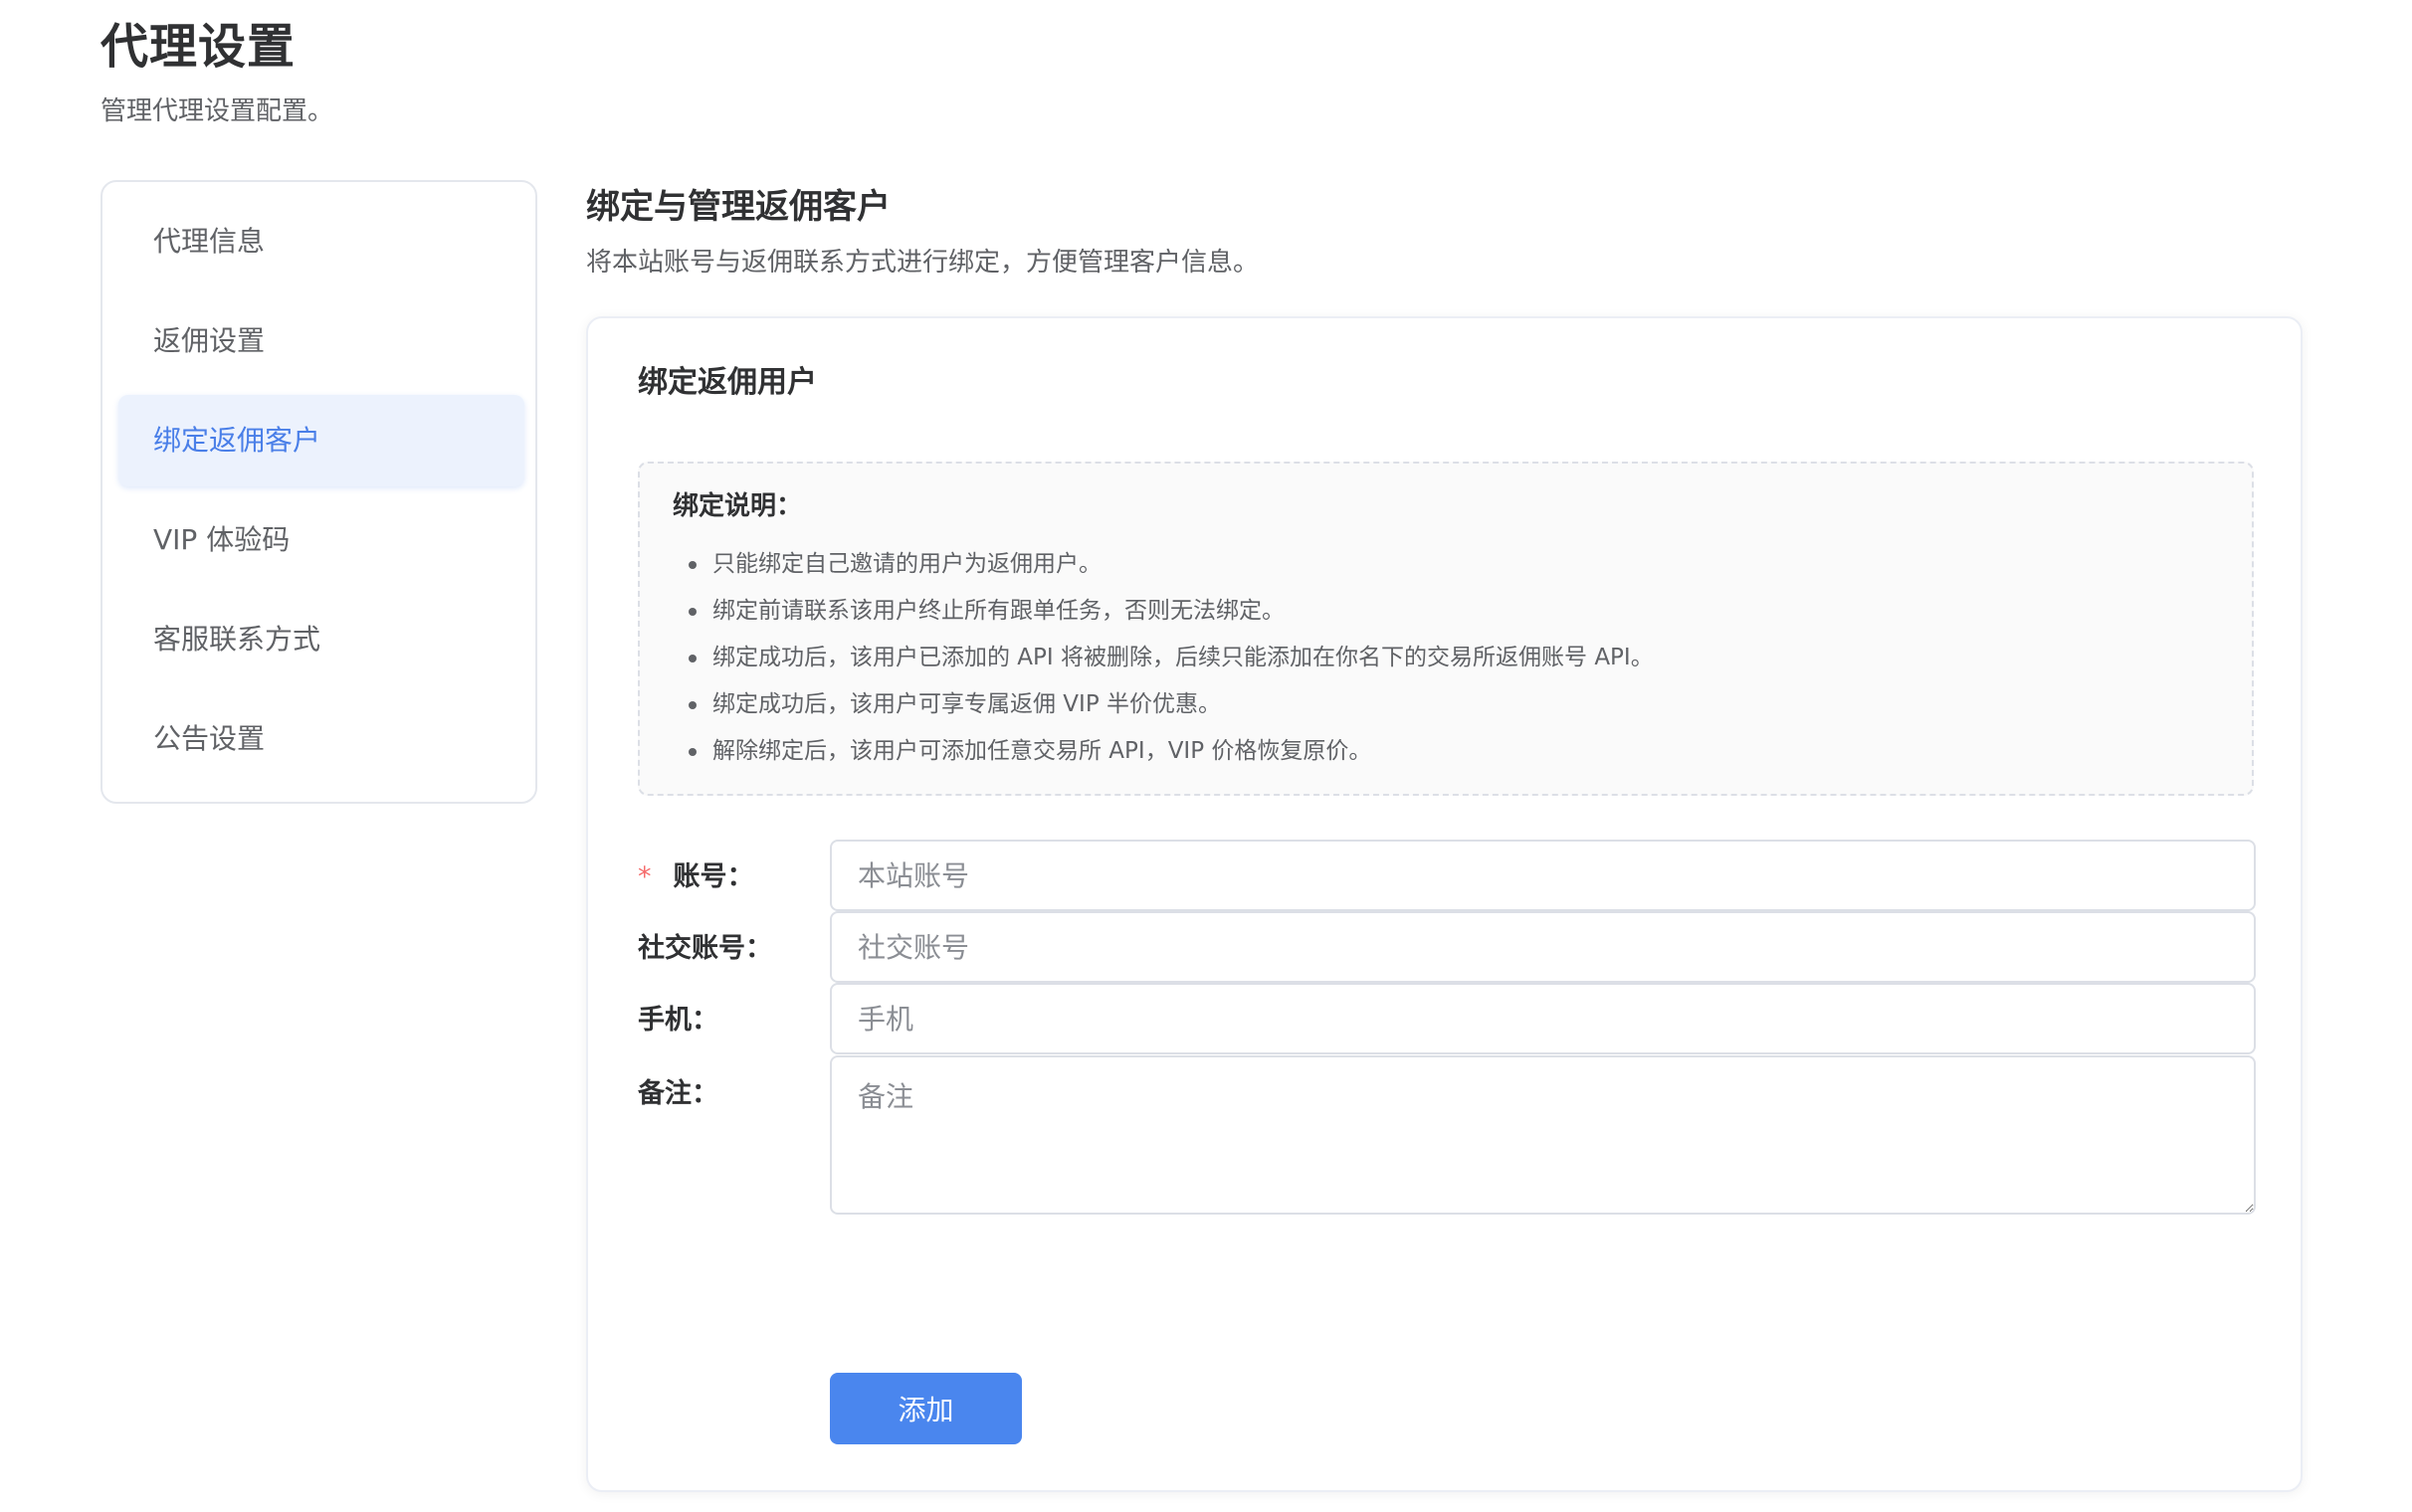 The image size is (2412, 1512). Describe the element at coordinates (727, 382) in the screenshot. I see `card-title: 绑定返佣用户` at that location.